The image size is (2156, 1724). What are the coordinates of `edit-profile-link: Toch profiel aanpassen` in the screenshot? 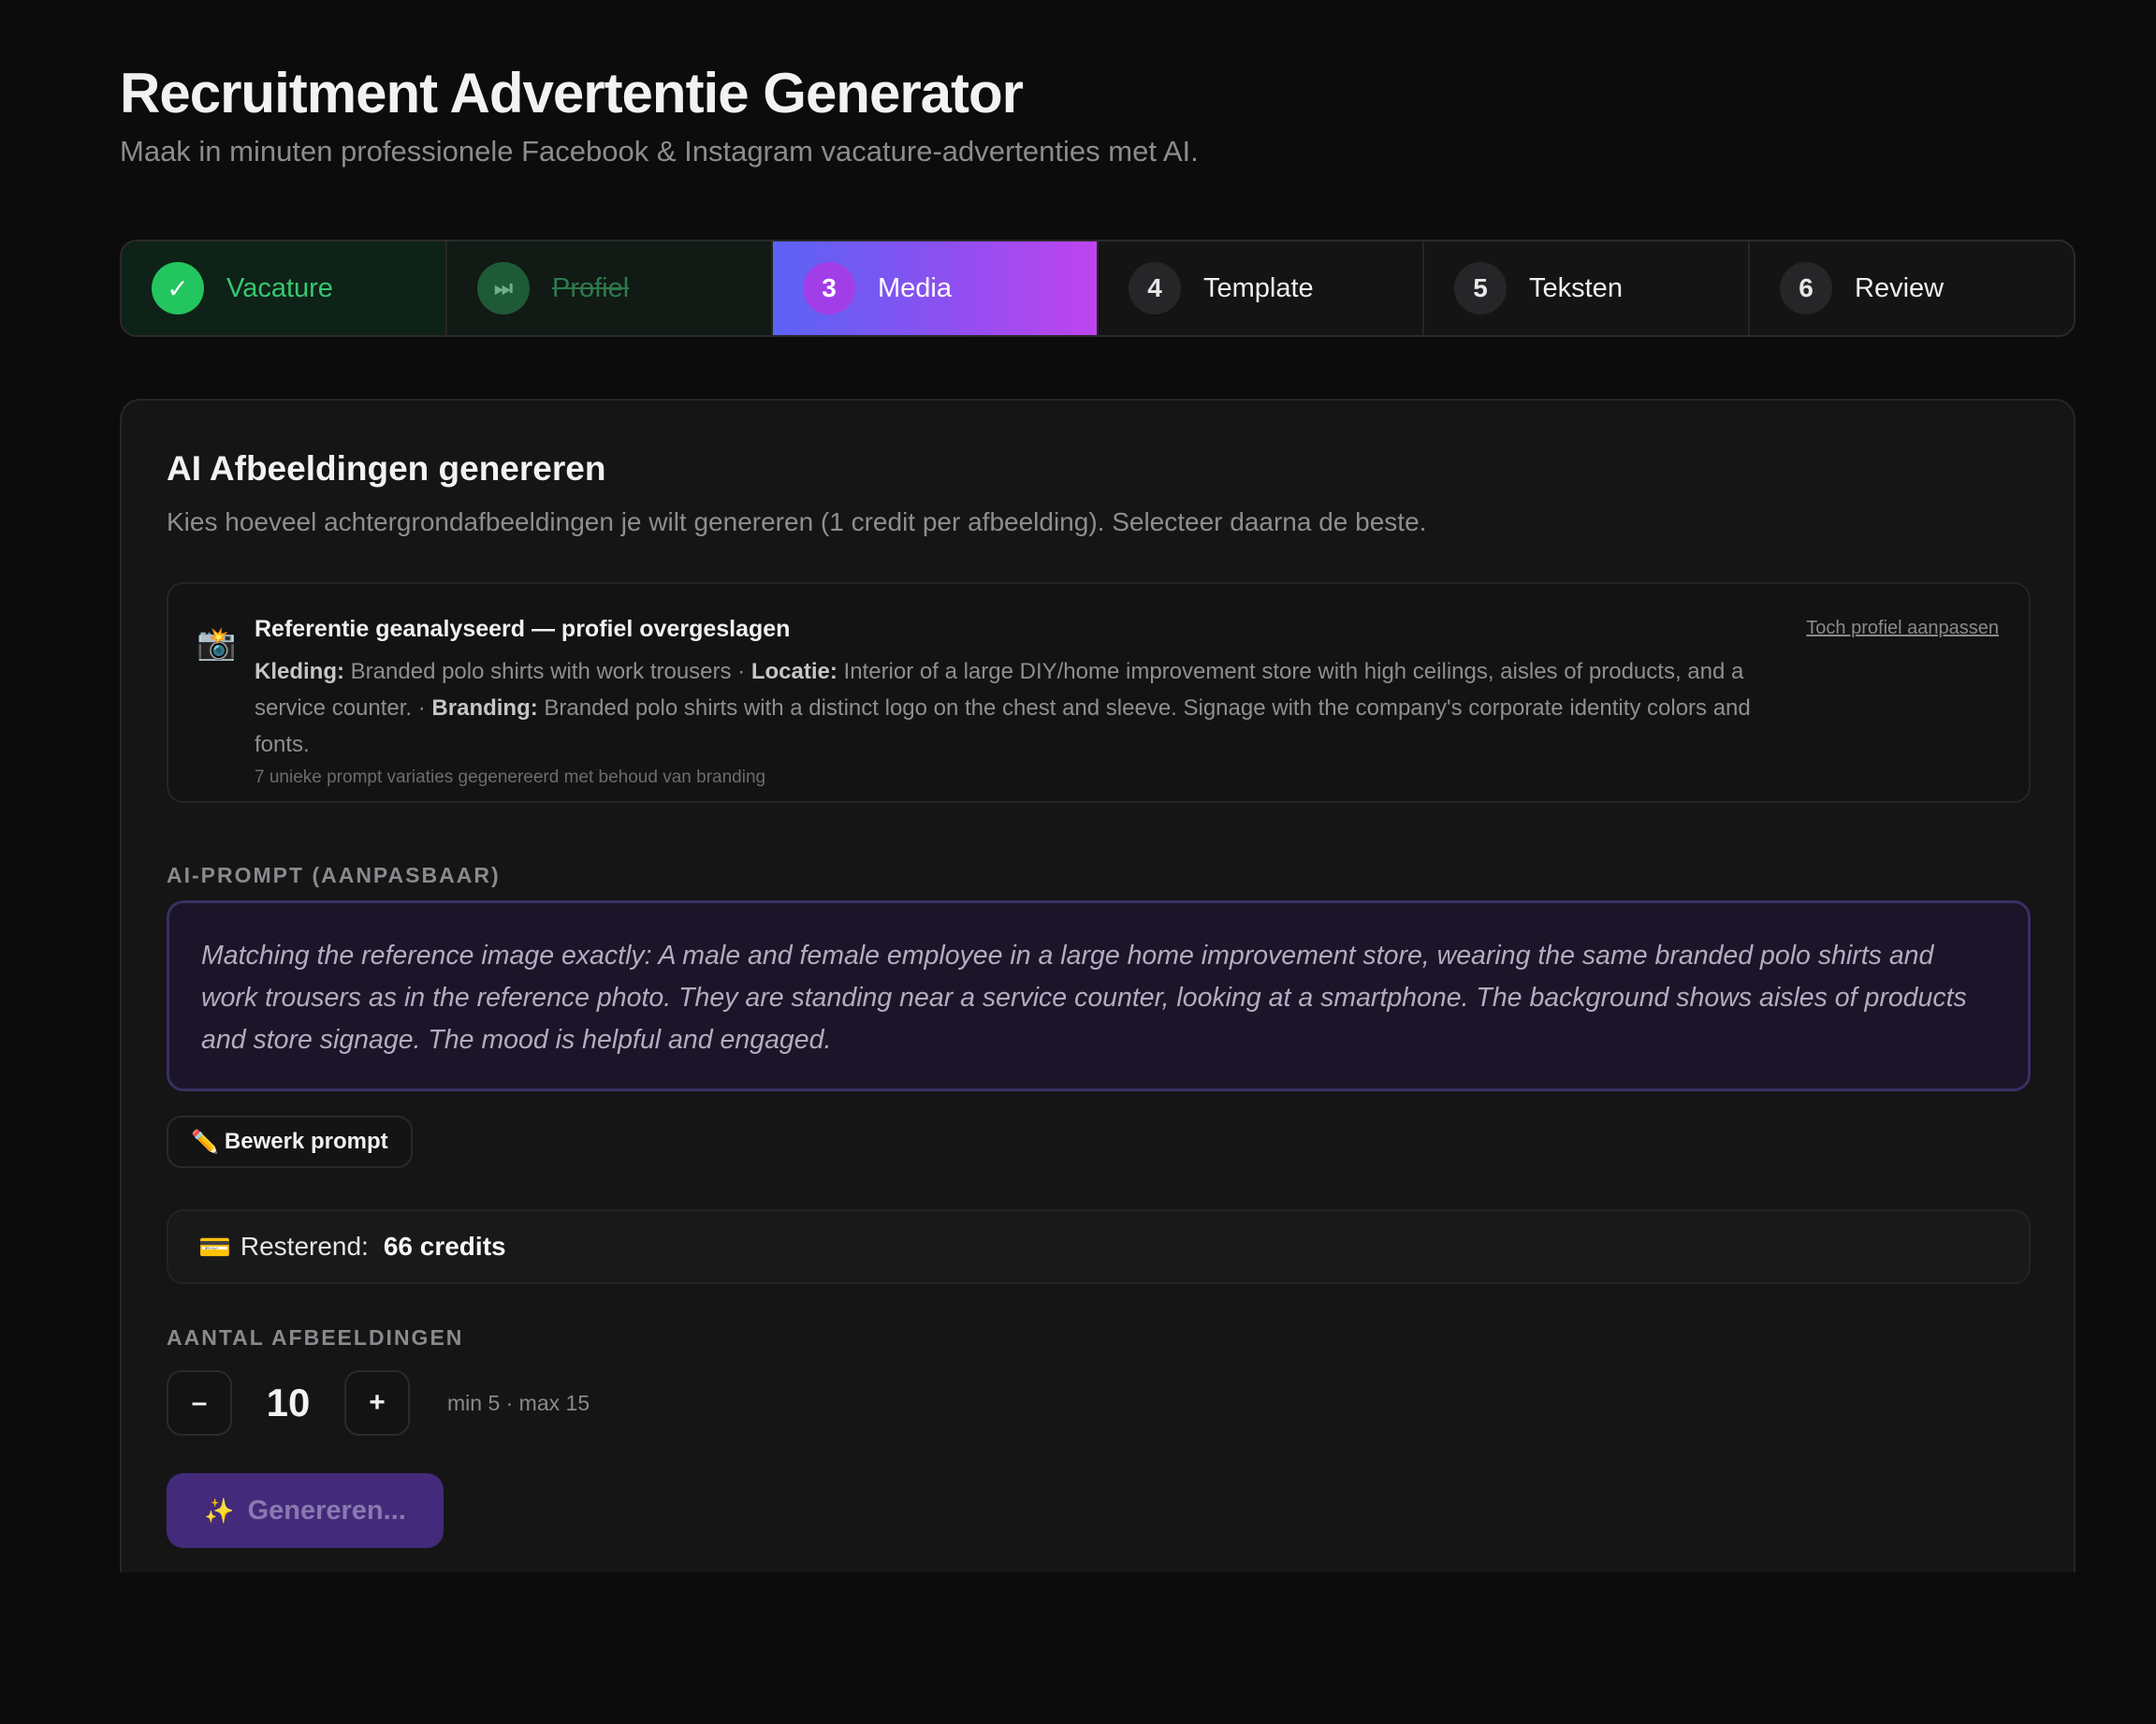 It's located at (1902, 628).